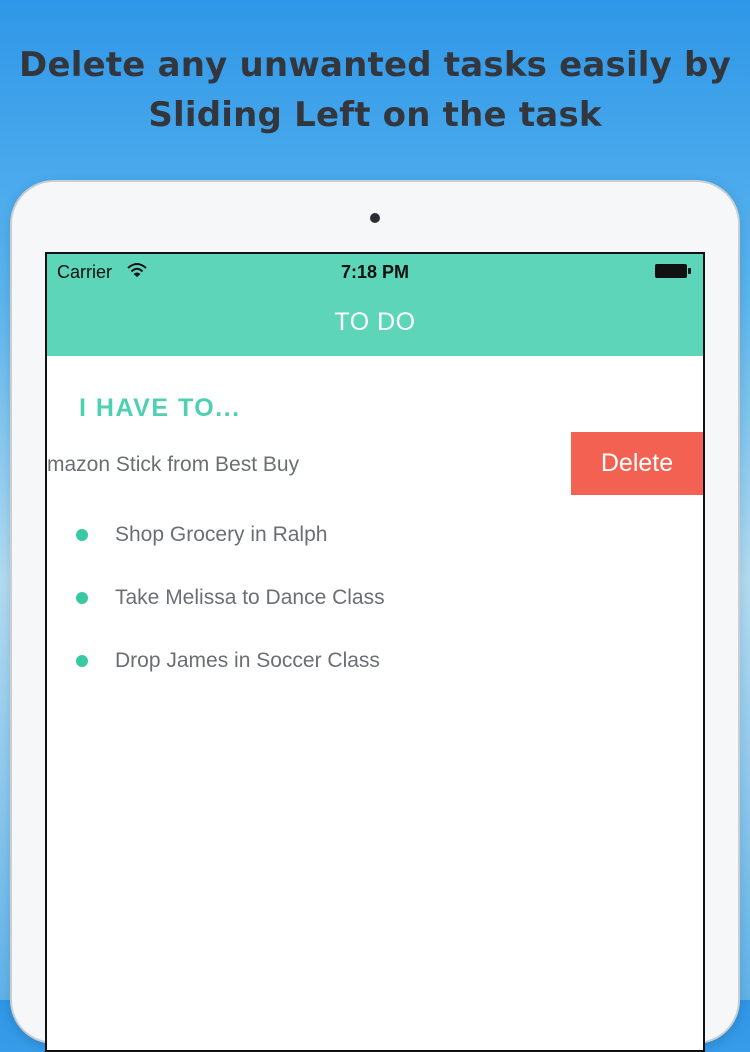 The height and width of the screenshot is (1052, 750). Describe the element at coordinates (173, 464) in the screenshot. I see `swiped-task-label: mazon Stick from Best Buy` at that location.